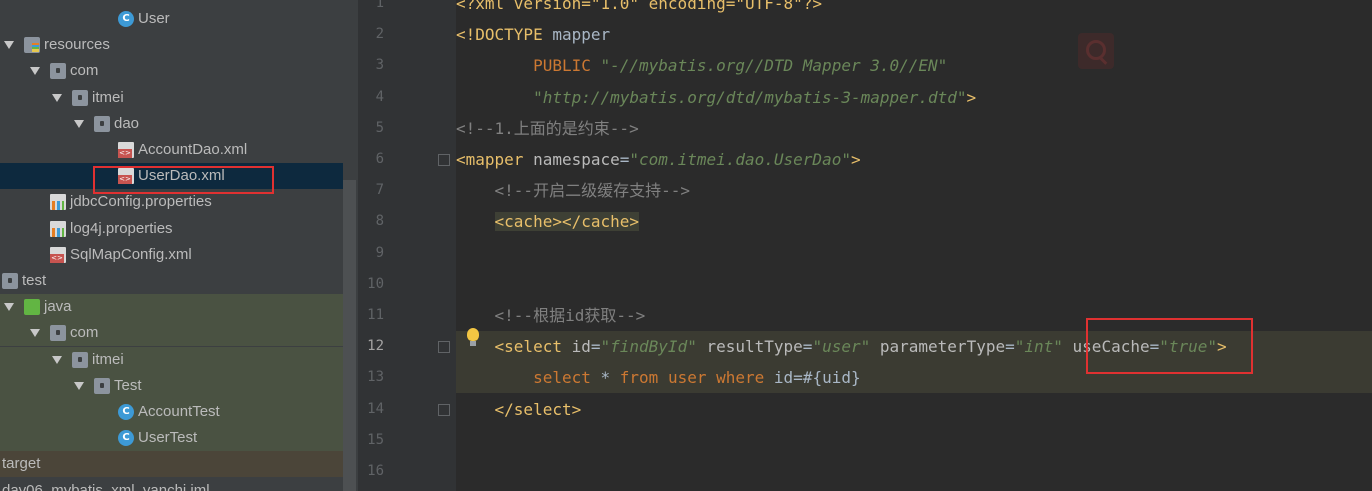  I want to click on tree-item: SqlMapConfig.xml, so click(171, 255).